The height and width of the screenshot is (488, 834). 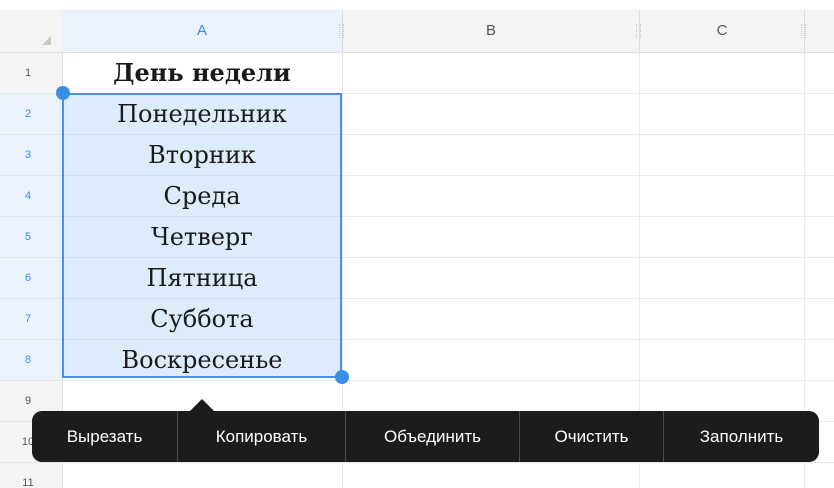 What do you see at coordinates (202, 114) in the screenshot?
I see `cell-a2: Понедельник` at bounding box center [202, 114].